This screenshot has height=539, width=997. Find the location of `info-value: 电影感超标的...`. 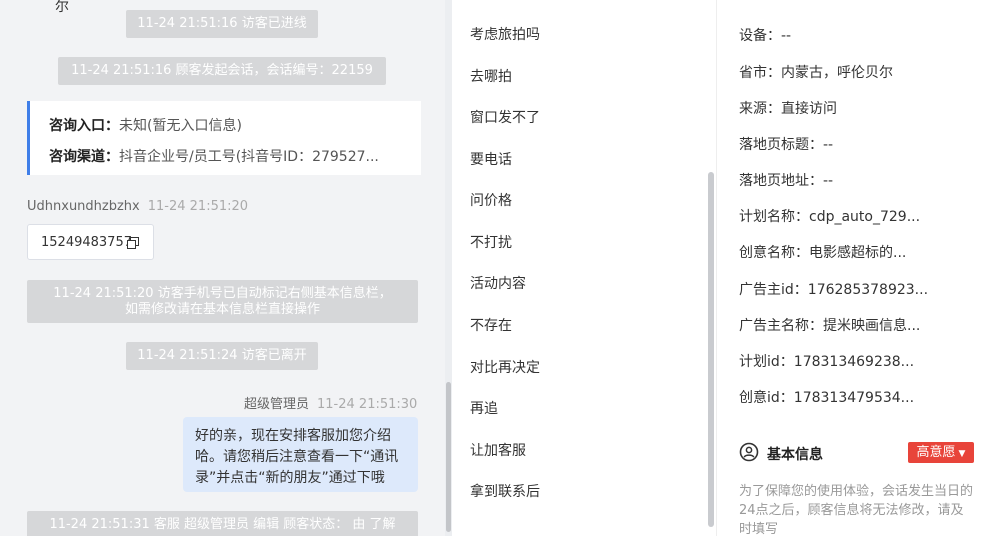

info-value: 电影感超标的... is located at coordinates (858, 253).